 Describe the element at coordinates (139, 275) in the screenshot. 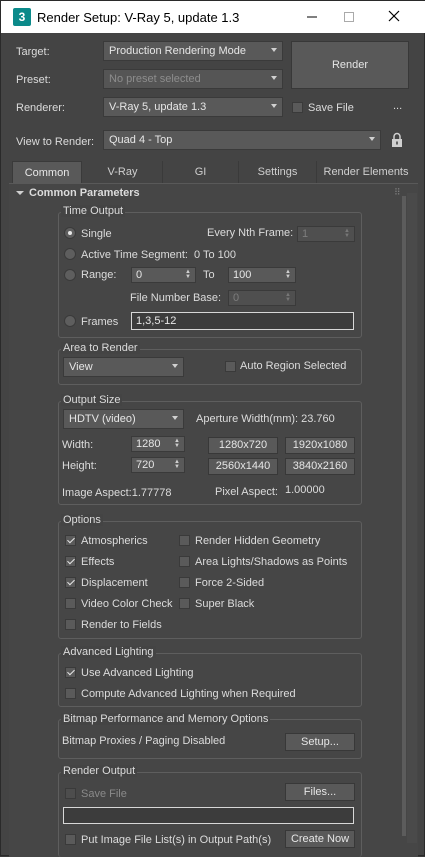

I see `range-from-value: 0` at that location.